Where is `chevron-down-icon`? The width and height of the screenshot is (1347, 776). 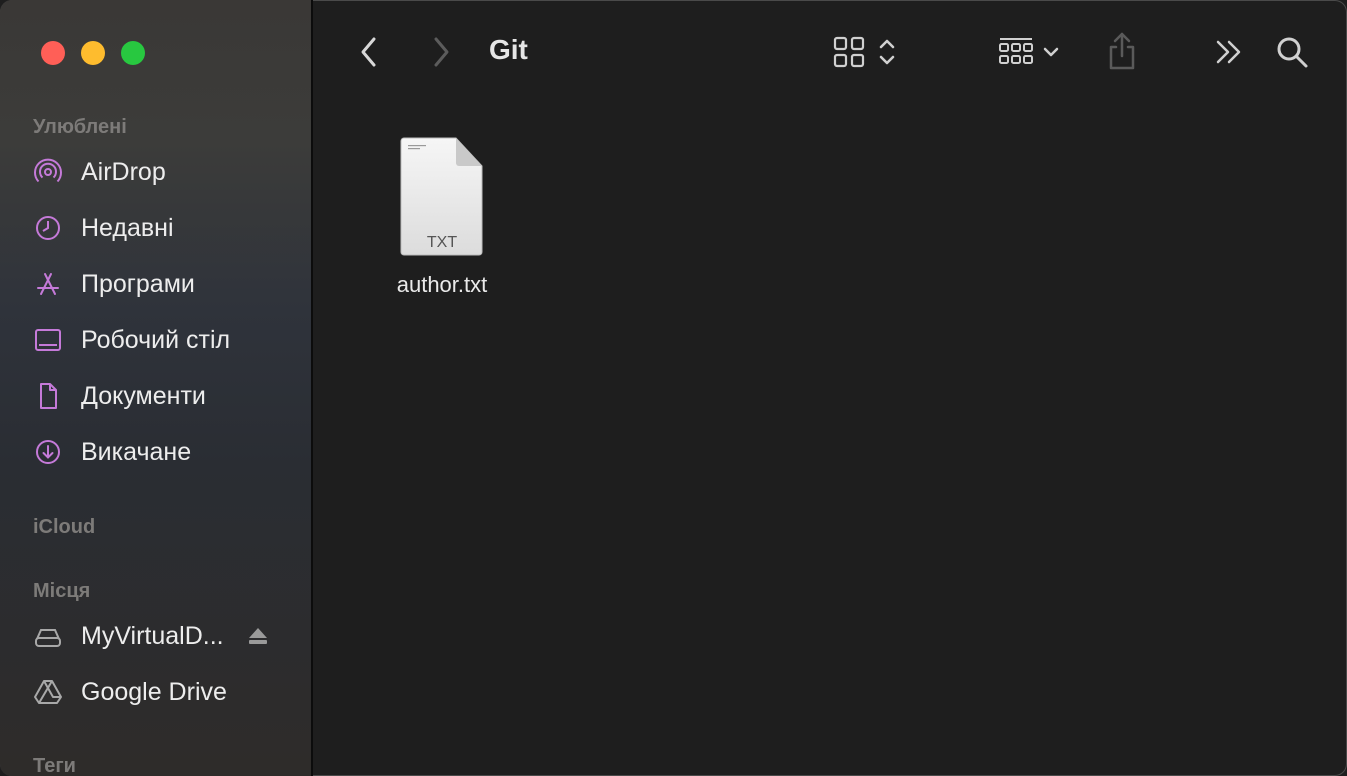 chevron-down-icon is located at coordinates (1051, 52).